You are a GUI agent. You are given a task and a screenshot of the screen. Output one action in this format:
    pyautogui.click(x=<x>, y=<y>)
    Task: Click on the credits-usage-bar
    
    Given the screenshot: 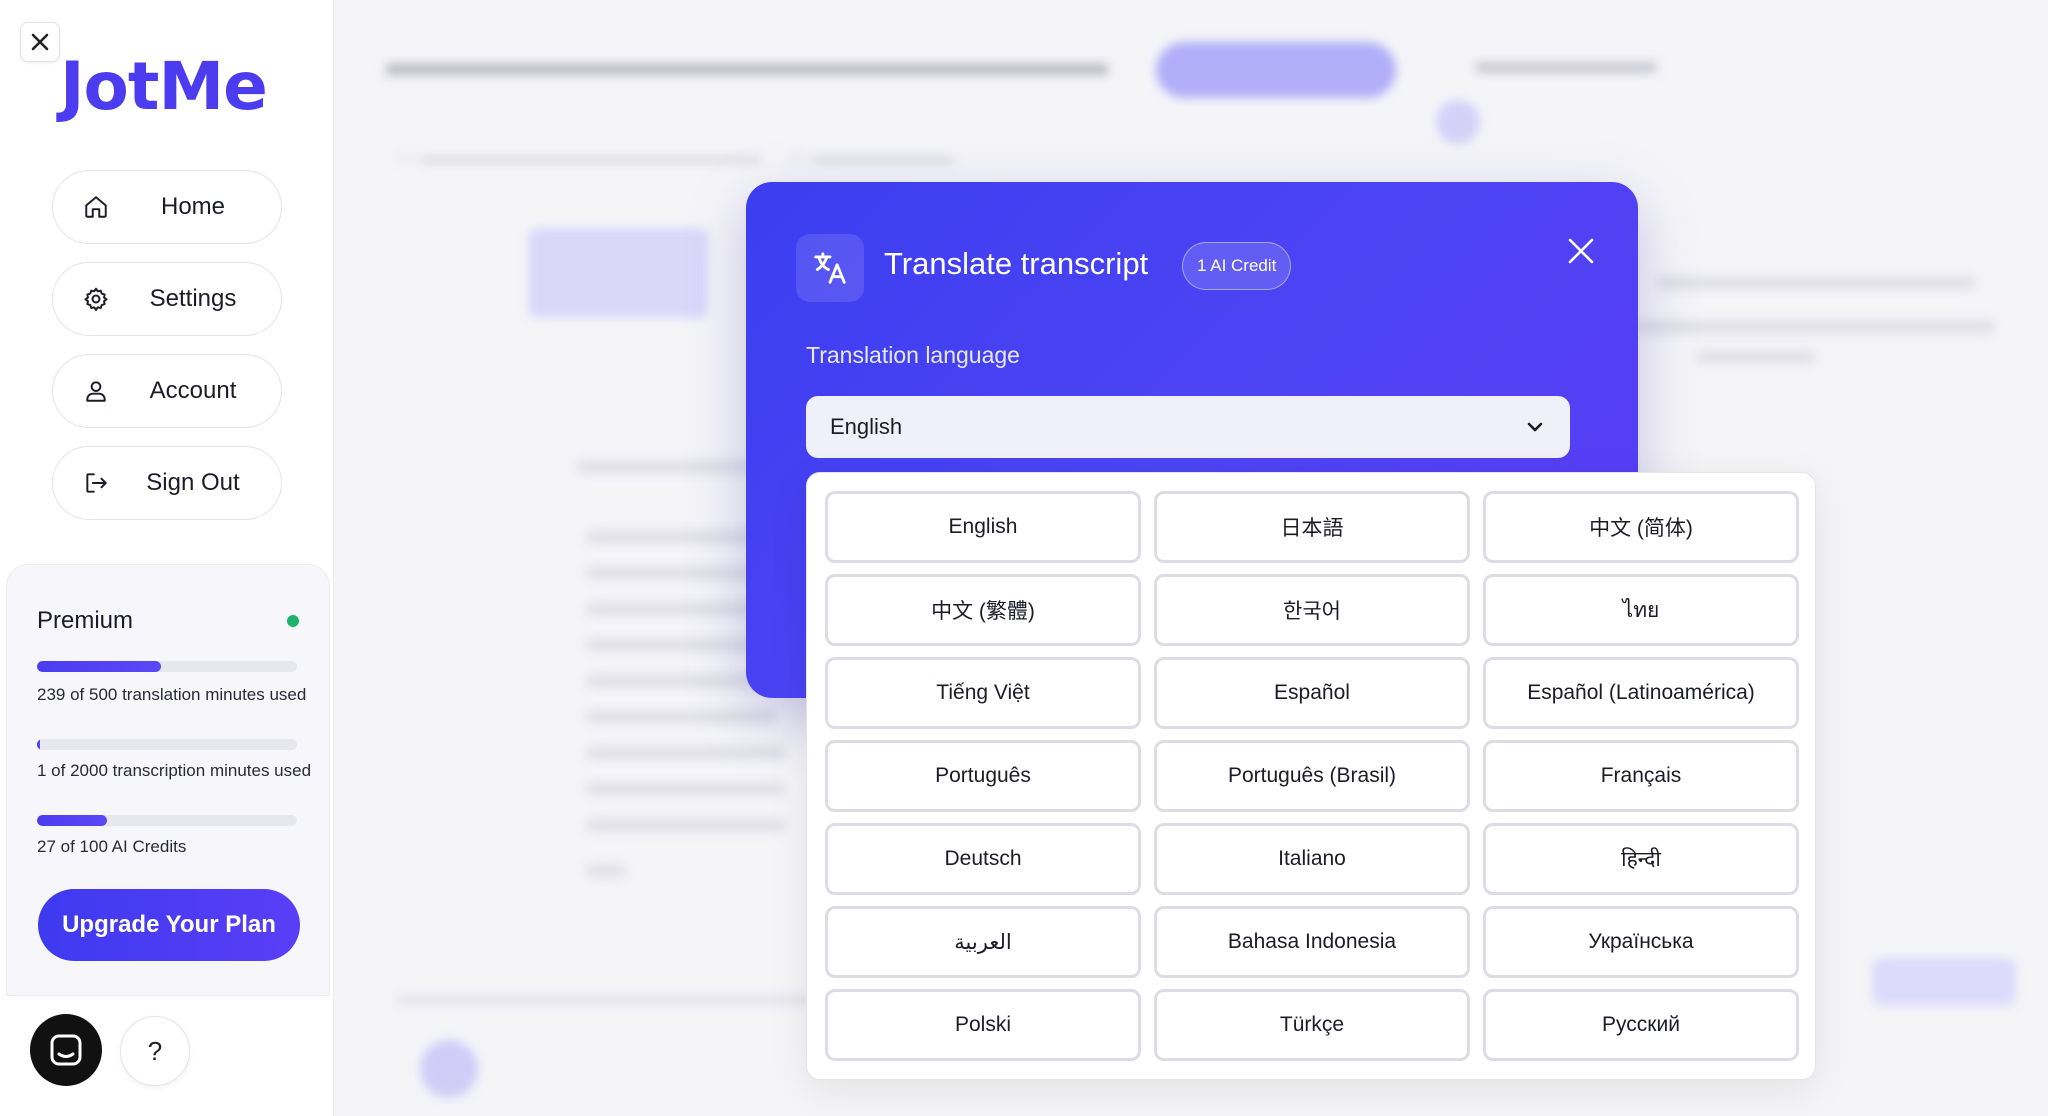 What is the action you would take?
    pyautogui.click(x=167, y=820)
    